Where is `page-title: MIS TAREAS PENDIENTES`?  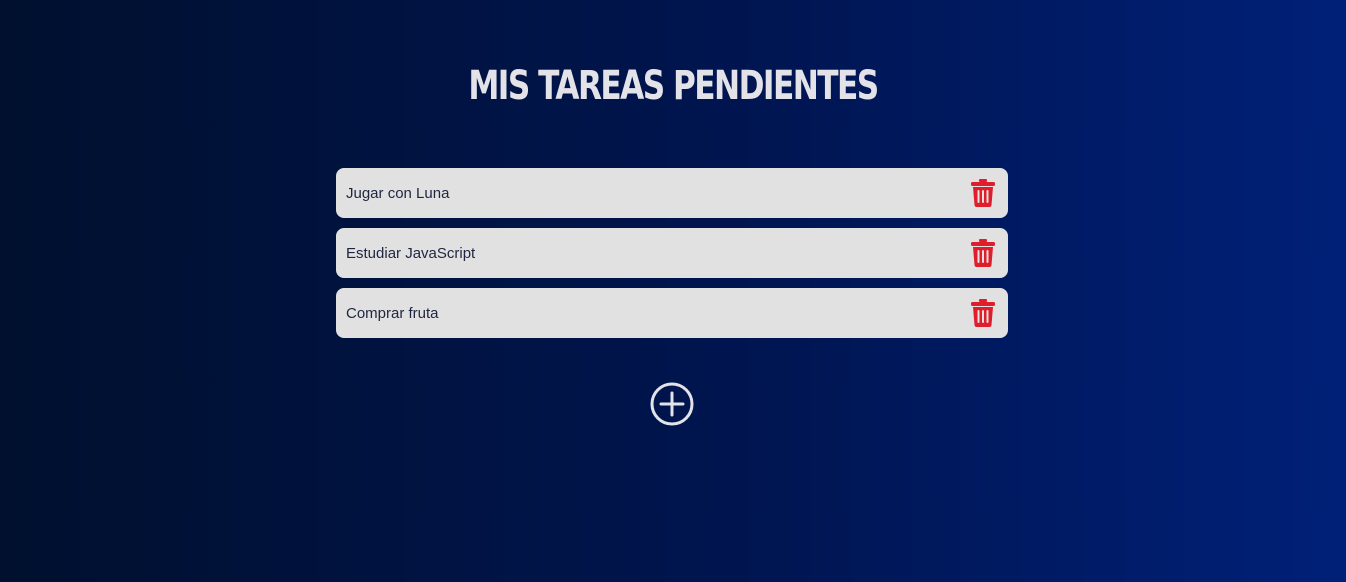 page-title: MIS TAREAS PENDIENTES is located at coordinates (673, 86).